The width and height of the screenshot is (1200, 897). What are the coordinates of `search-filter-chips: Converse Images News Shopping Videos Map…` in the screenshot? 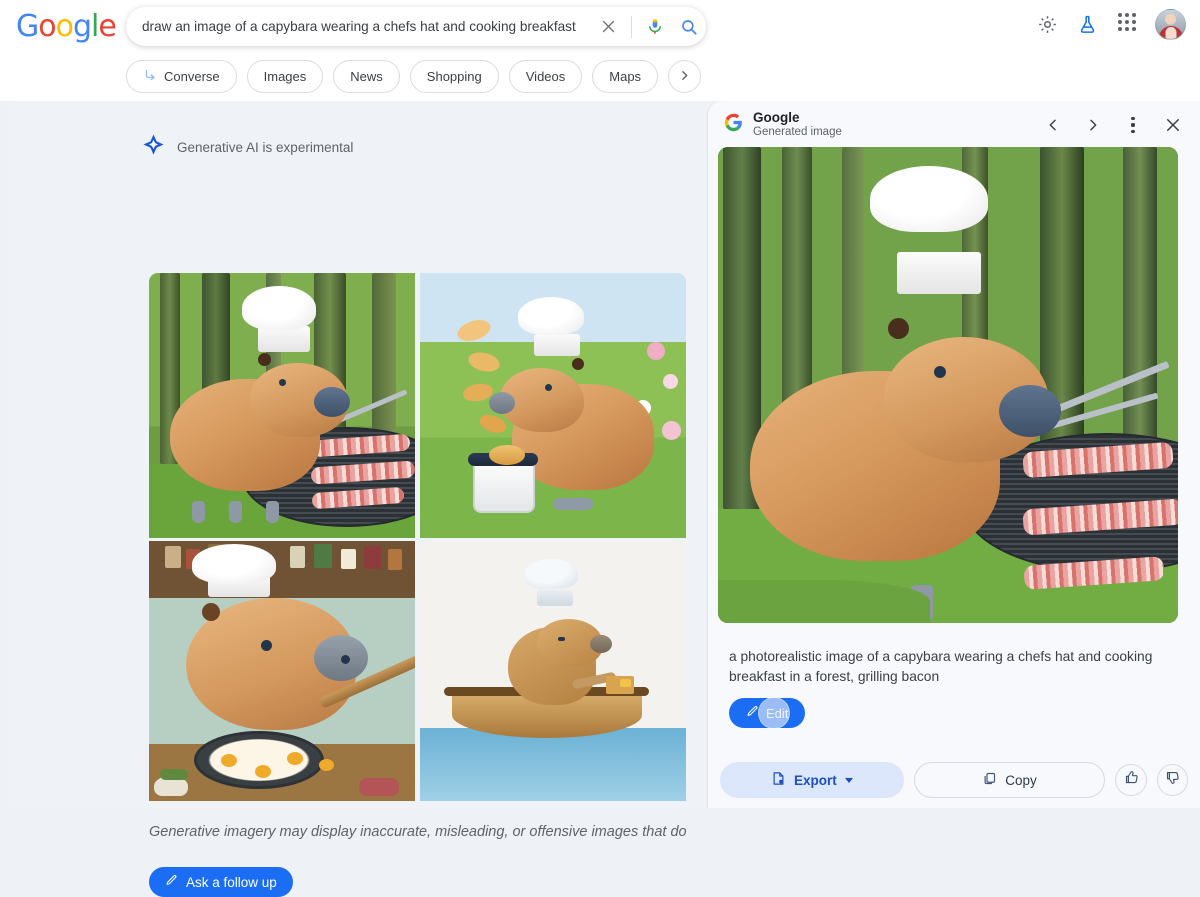 It's located at (414, 76).